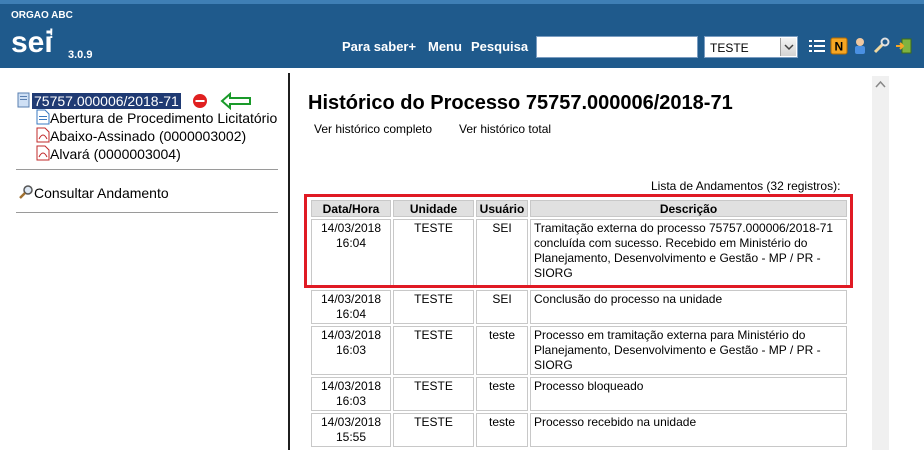 The image size is (924, 450). I want to click on unit-select: TESTE, so click(751, 47).